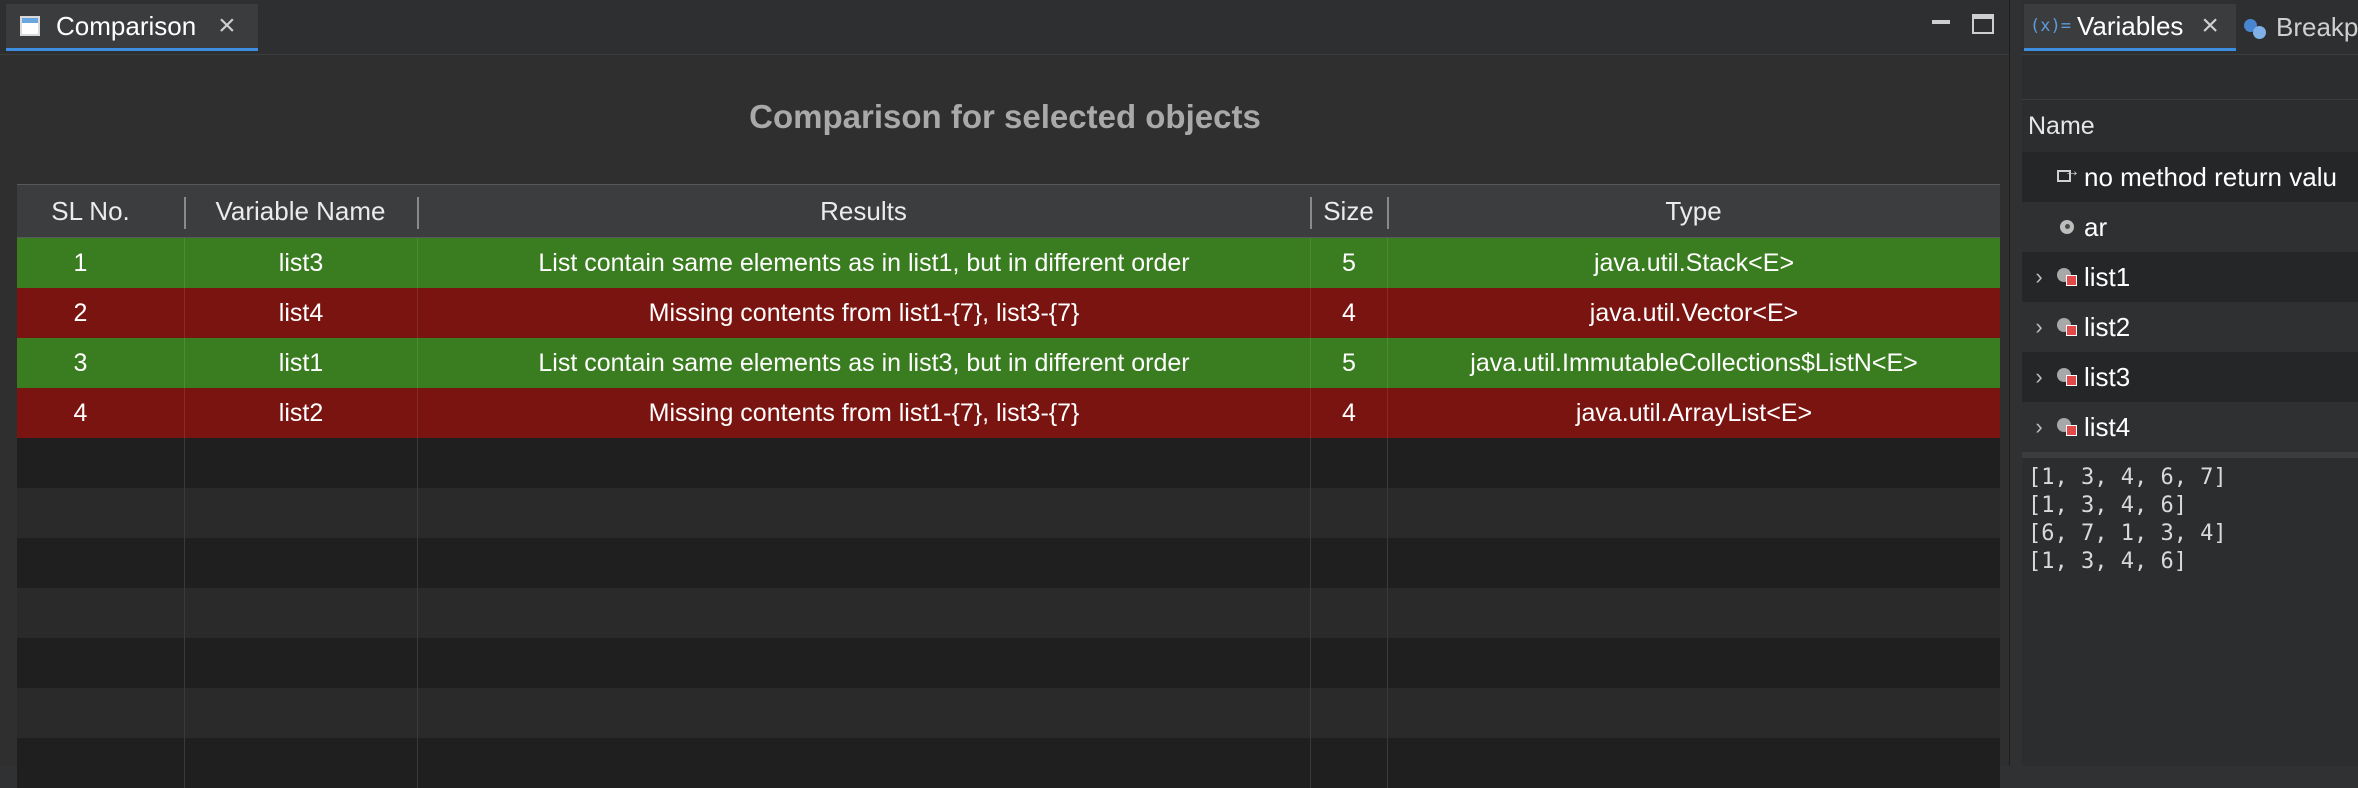 Image resolution: width=2358 pixels, height=788 pixels. I want to click on cell-variable-name: list2, so click(300, 413).